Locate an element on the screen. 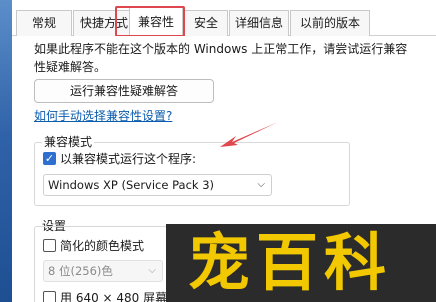 The image size is (436, 302). os-version-value: Windows XP (Service Pack 3) is located at coordinates (131, 185).